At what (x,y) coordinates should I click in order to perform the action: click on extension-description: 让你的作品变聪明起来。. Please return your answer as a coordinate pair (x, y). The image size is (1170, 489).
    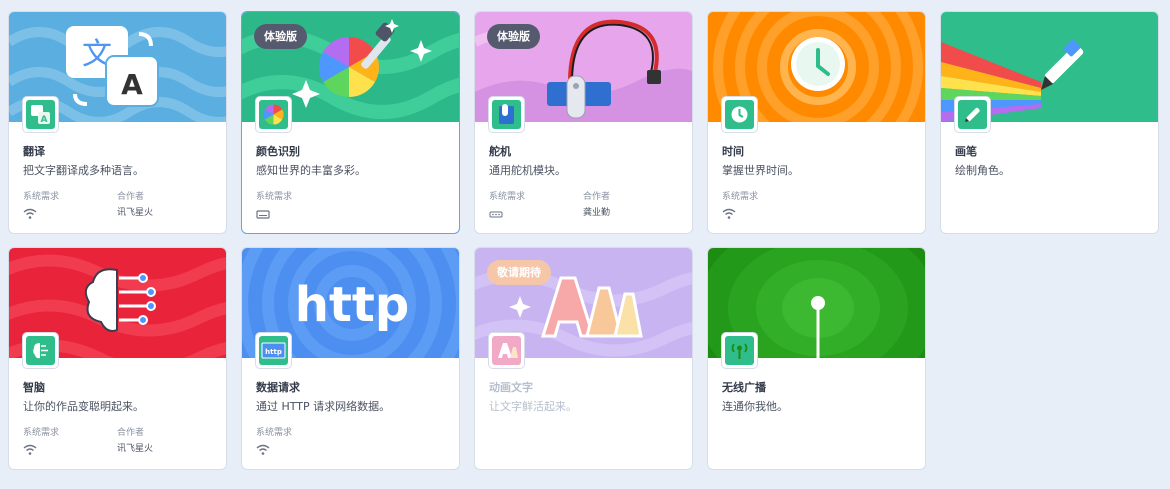
    Looking at the image, I should click on (83, 406).